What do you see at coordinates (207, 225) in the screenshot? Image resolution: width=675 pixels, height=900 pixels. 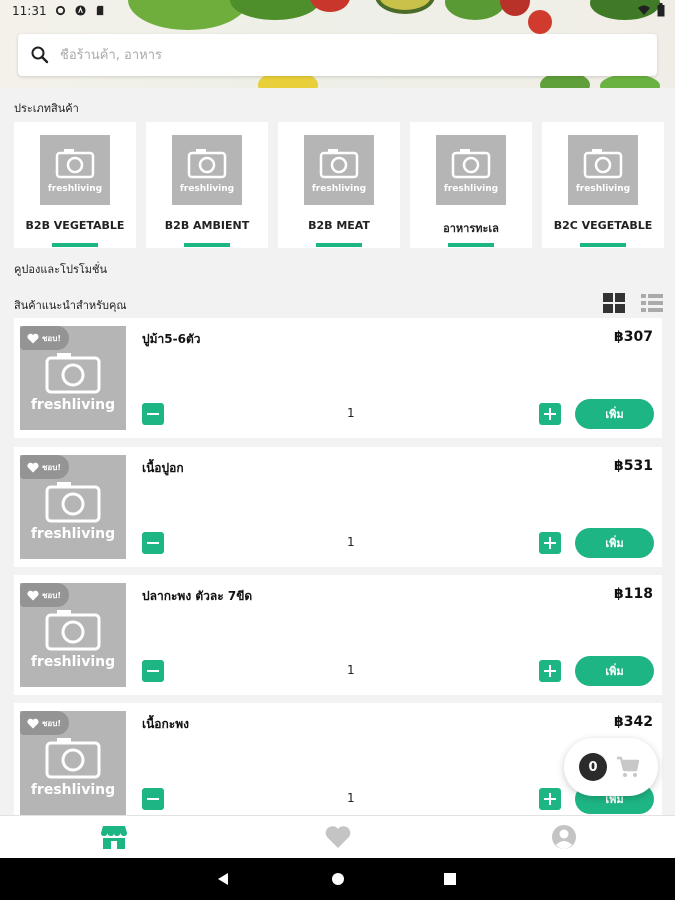 I see `category-name: B2B AMBIENT` at bounding box center [207, 225].